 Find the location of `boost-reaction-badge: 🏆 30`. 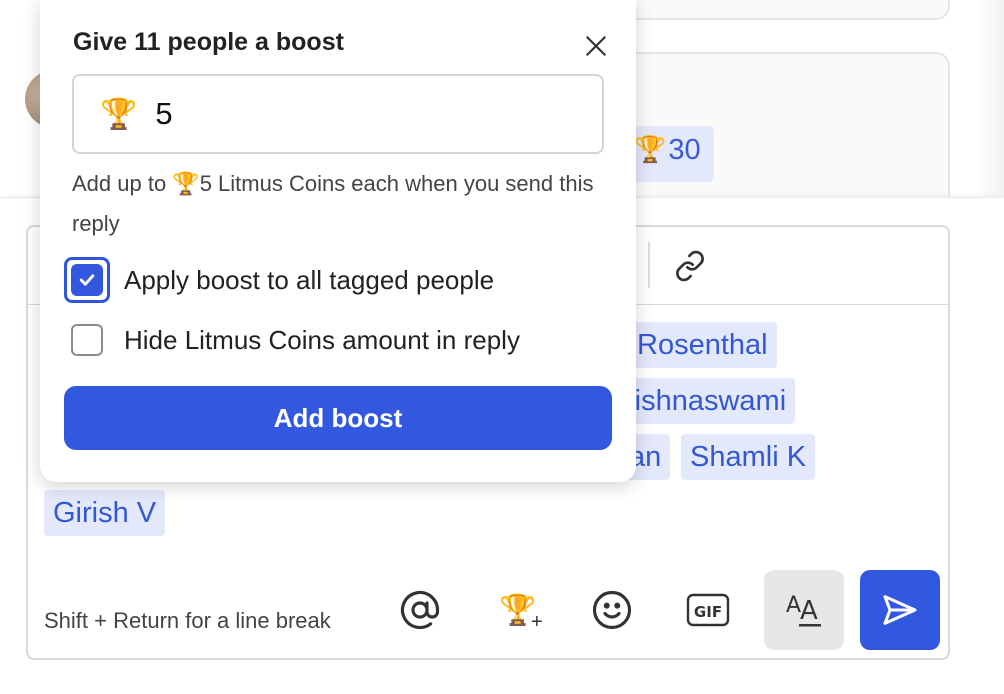

boost-reaction-badge: 🏆 30 is located at coordinates (670, 154).